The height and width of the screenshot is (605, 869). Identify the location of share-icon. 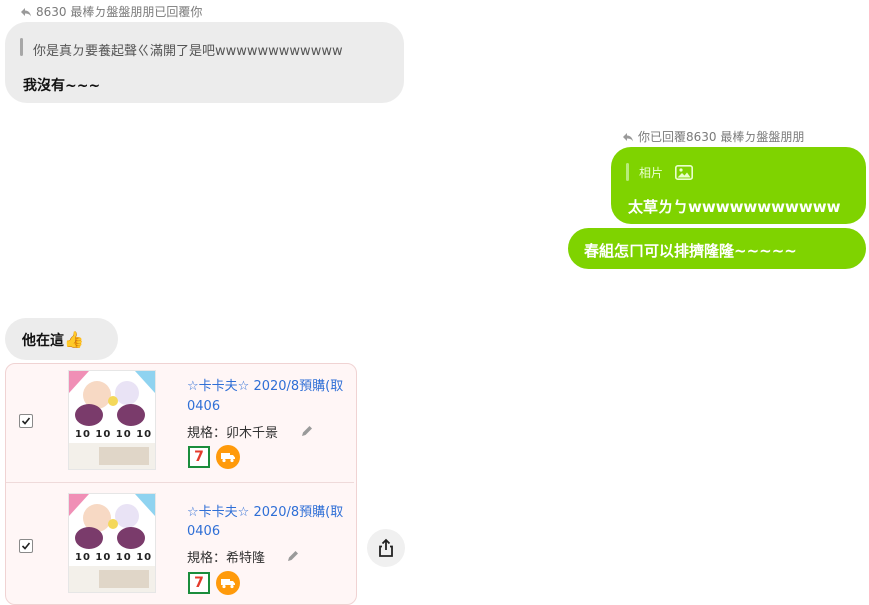
(386, 547).